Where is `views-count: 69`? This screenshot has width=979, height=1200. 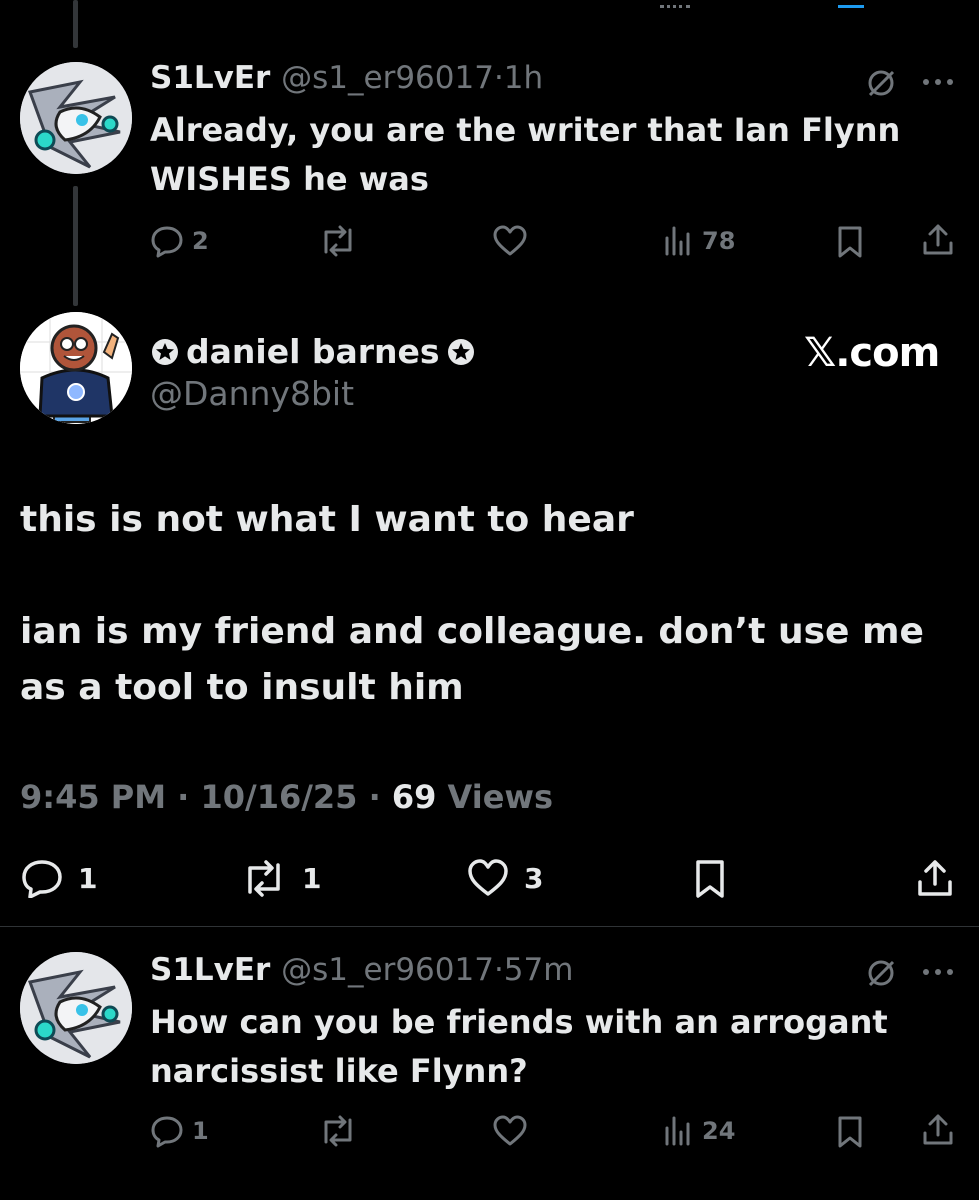
views-count: 69 is located at coordinates (414, 797).